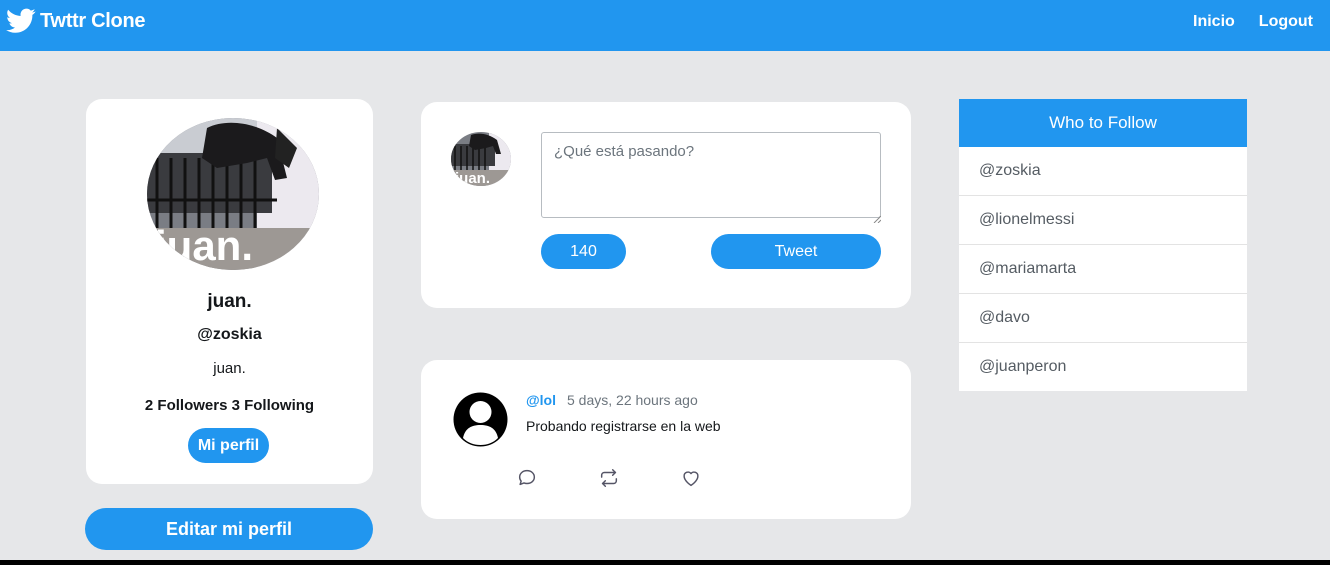  I want to click on brand: Twttr Clone, so click(76, 21).